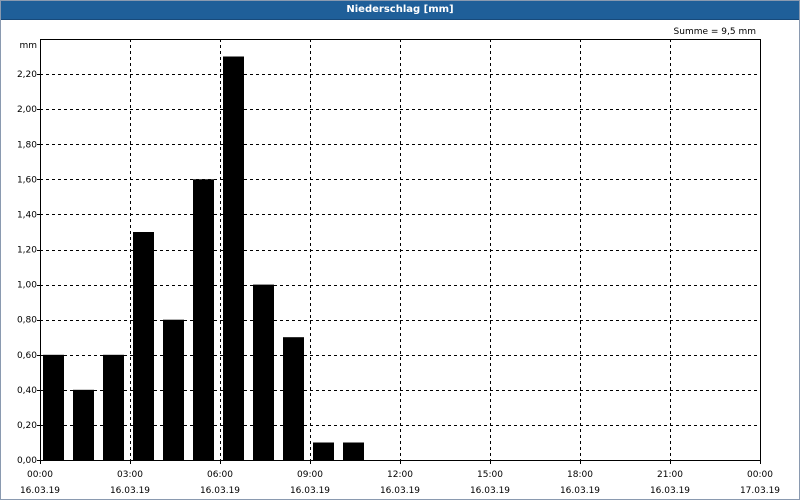  What do you see at coordinates (760, 491) in the screenshot?
I see `x-tick-date-label: 17.03.19` at bounding box center [760, 491].